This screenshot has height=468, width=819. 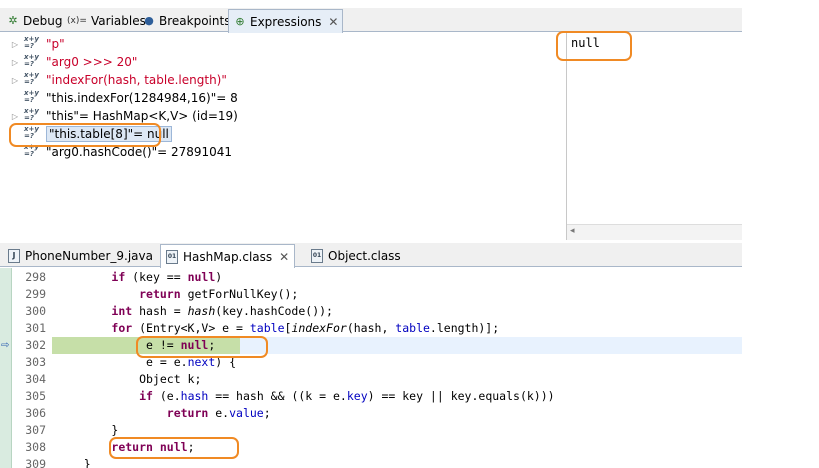 I want to click on tab-expressions-label: Expressions, so click(x=286, y=21).